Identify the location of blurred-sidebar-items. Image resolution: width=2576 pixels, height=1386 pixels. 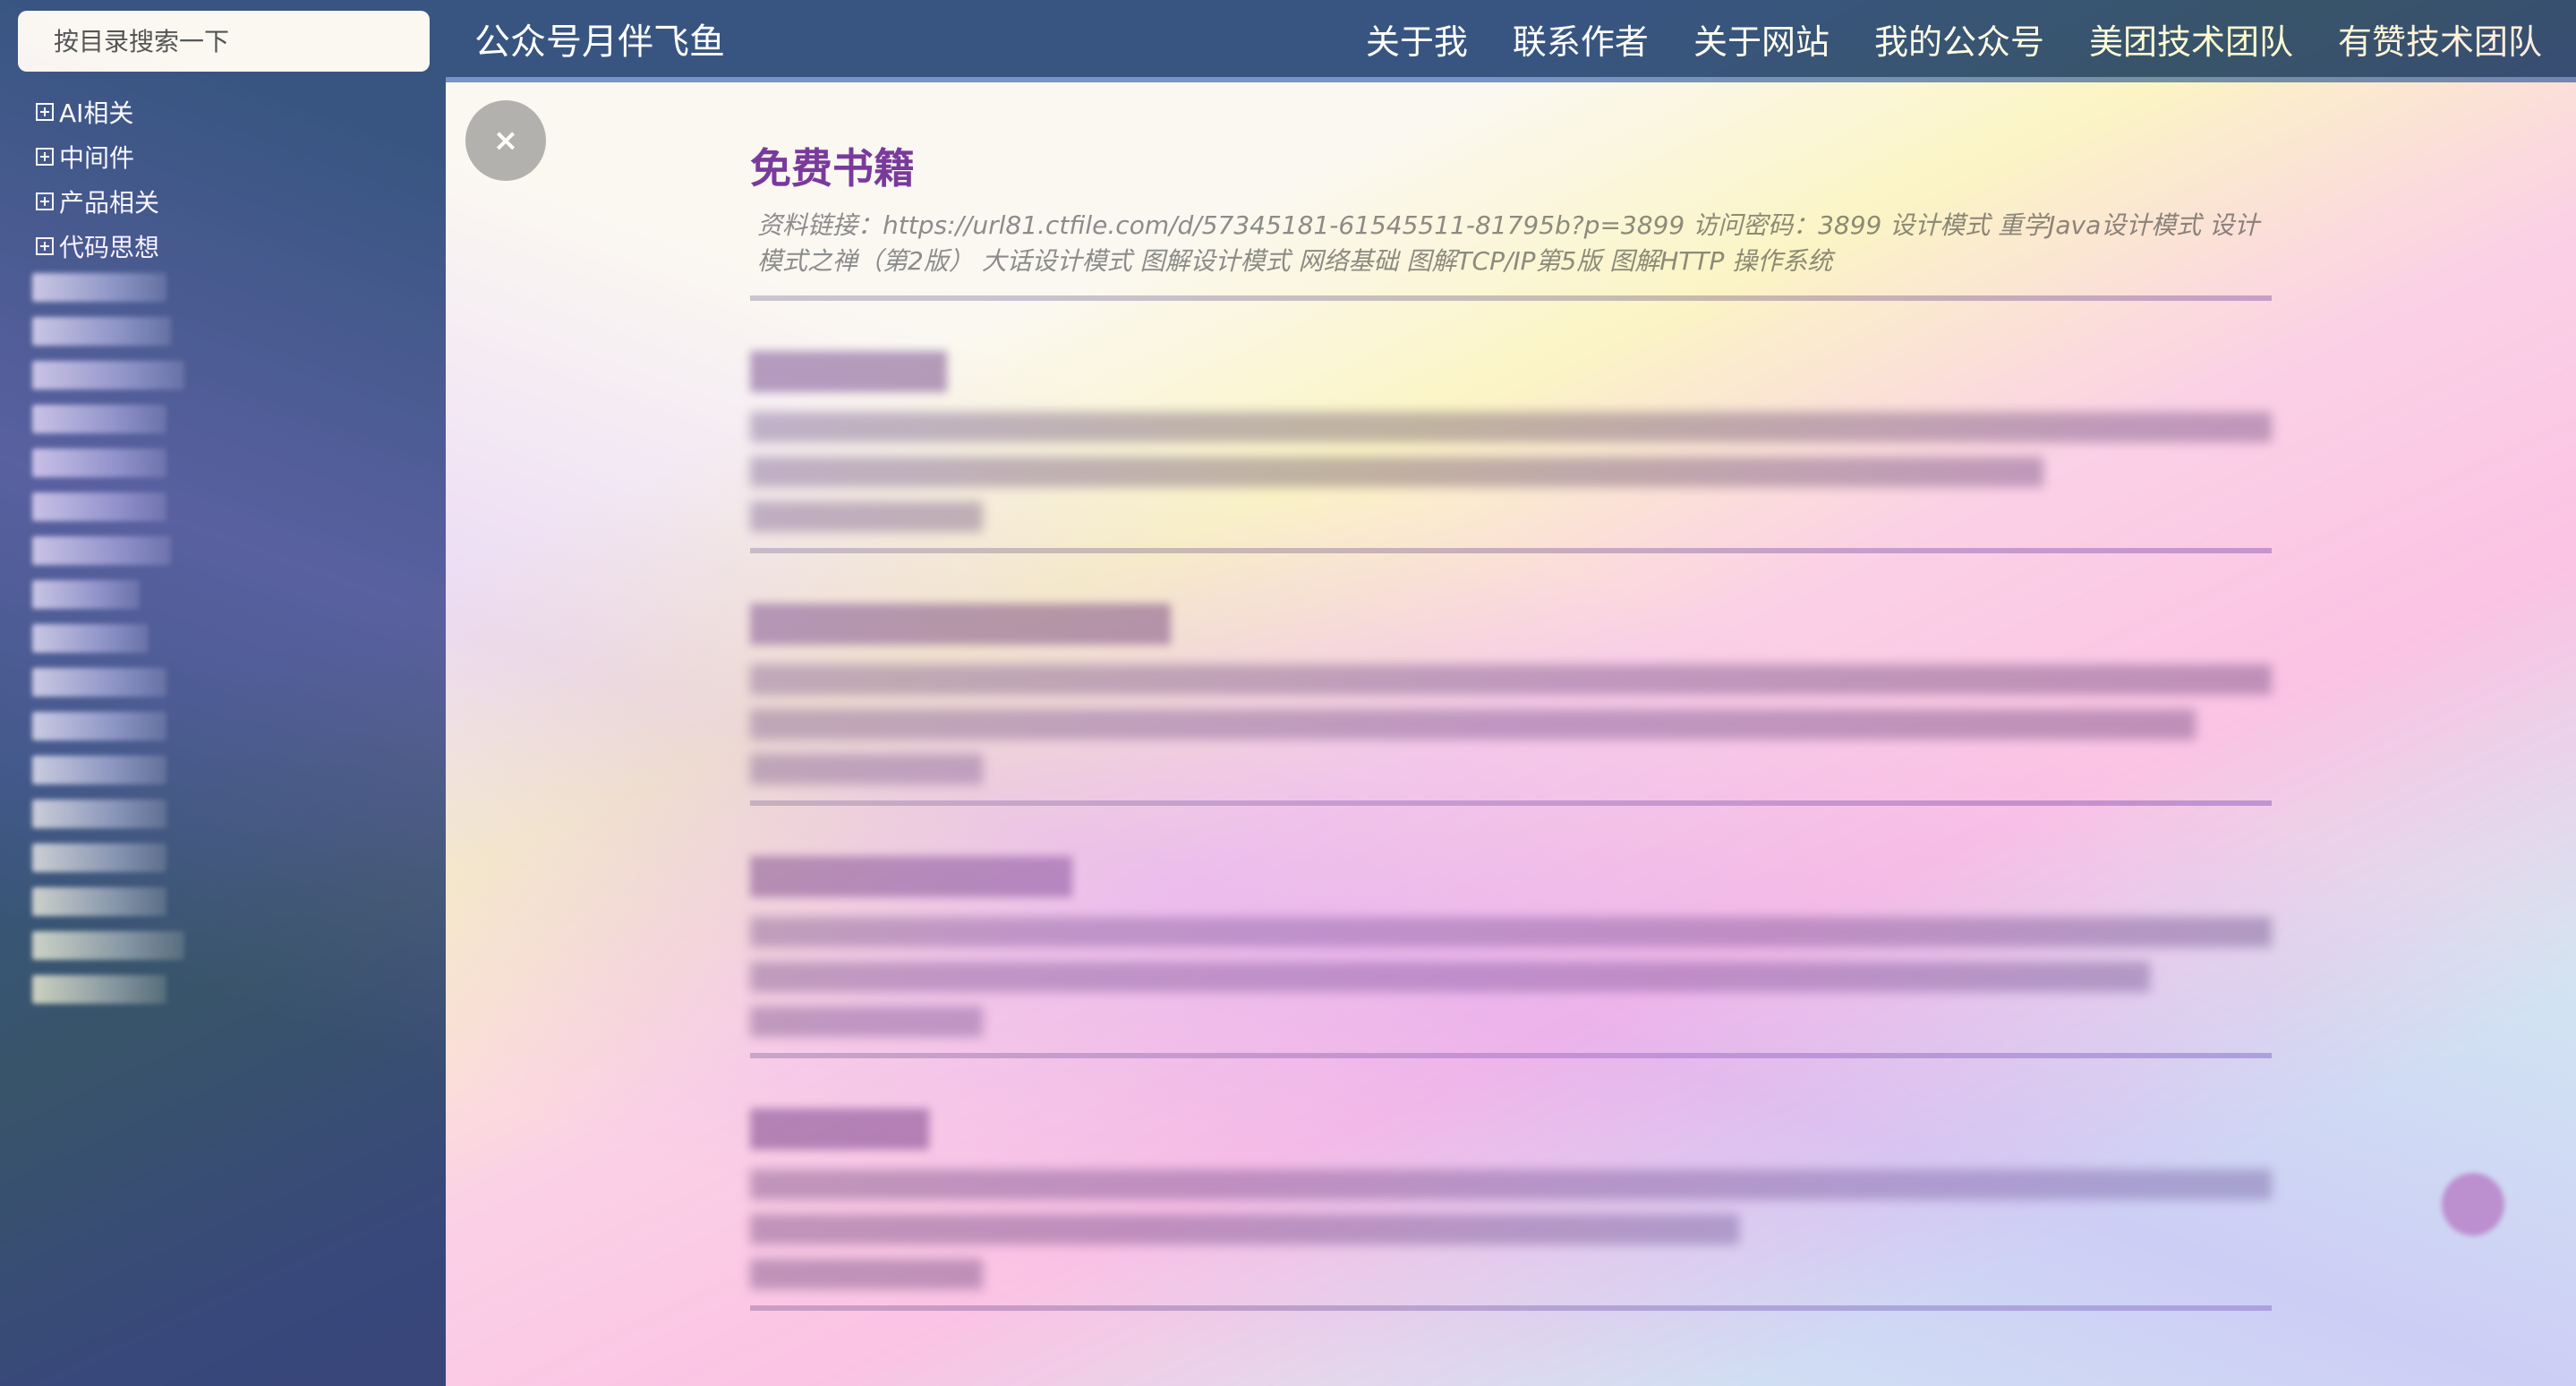
(112, 646).